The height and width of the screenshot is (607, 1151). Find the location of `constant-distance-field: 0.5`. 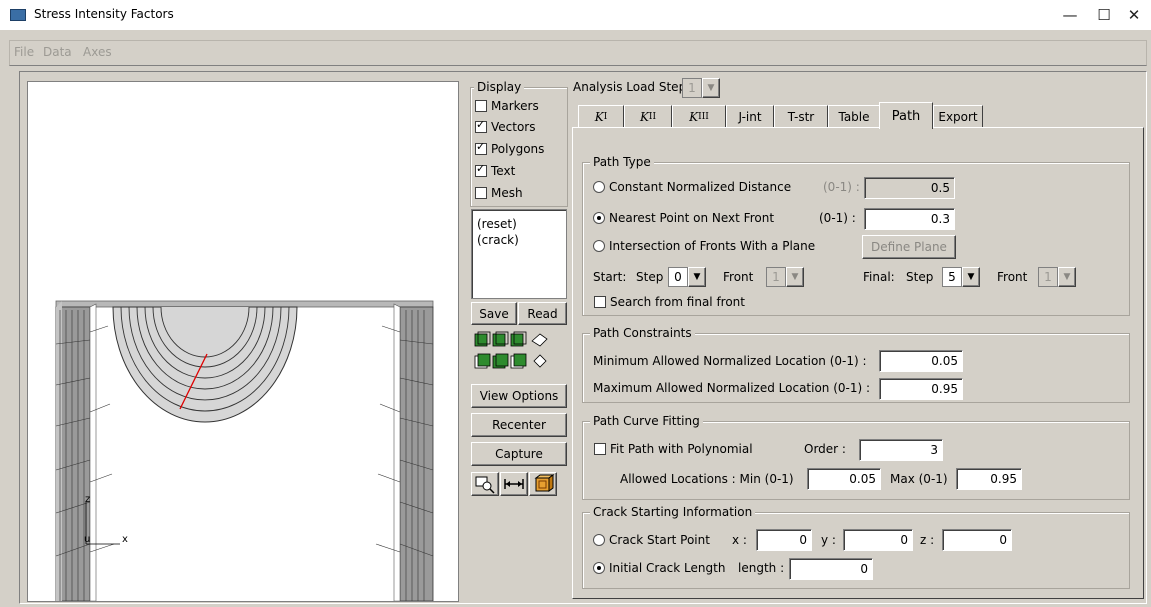

constant-distance-field: 0.5 is located at coordinates (909, 188).